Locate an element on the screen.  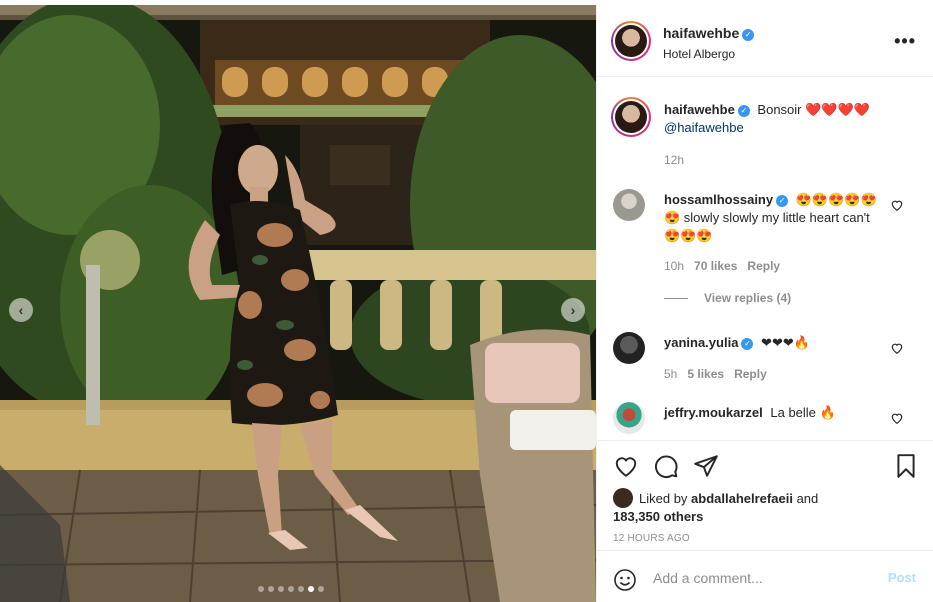
comment-username: hossamlhossainy is located at coordinates (718, 199).